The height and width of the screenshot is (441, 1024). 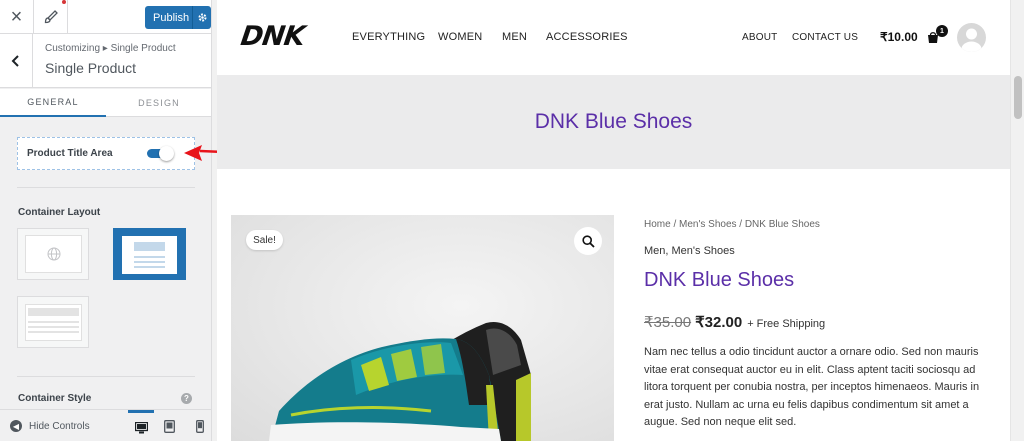 I want to click on back-button, so click(x=16, y=60).